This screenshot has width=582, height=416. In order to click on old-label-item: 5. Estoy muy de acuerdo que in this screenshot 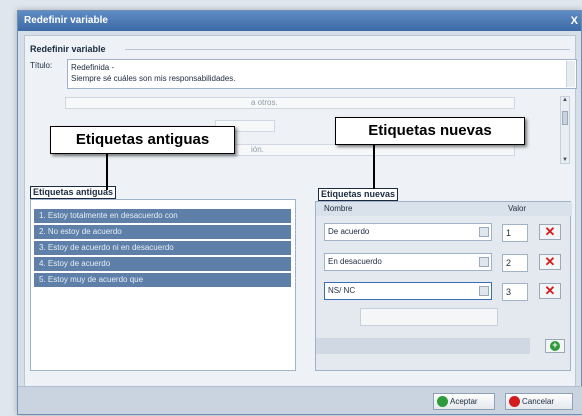, I will do `click(162, 280)`.